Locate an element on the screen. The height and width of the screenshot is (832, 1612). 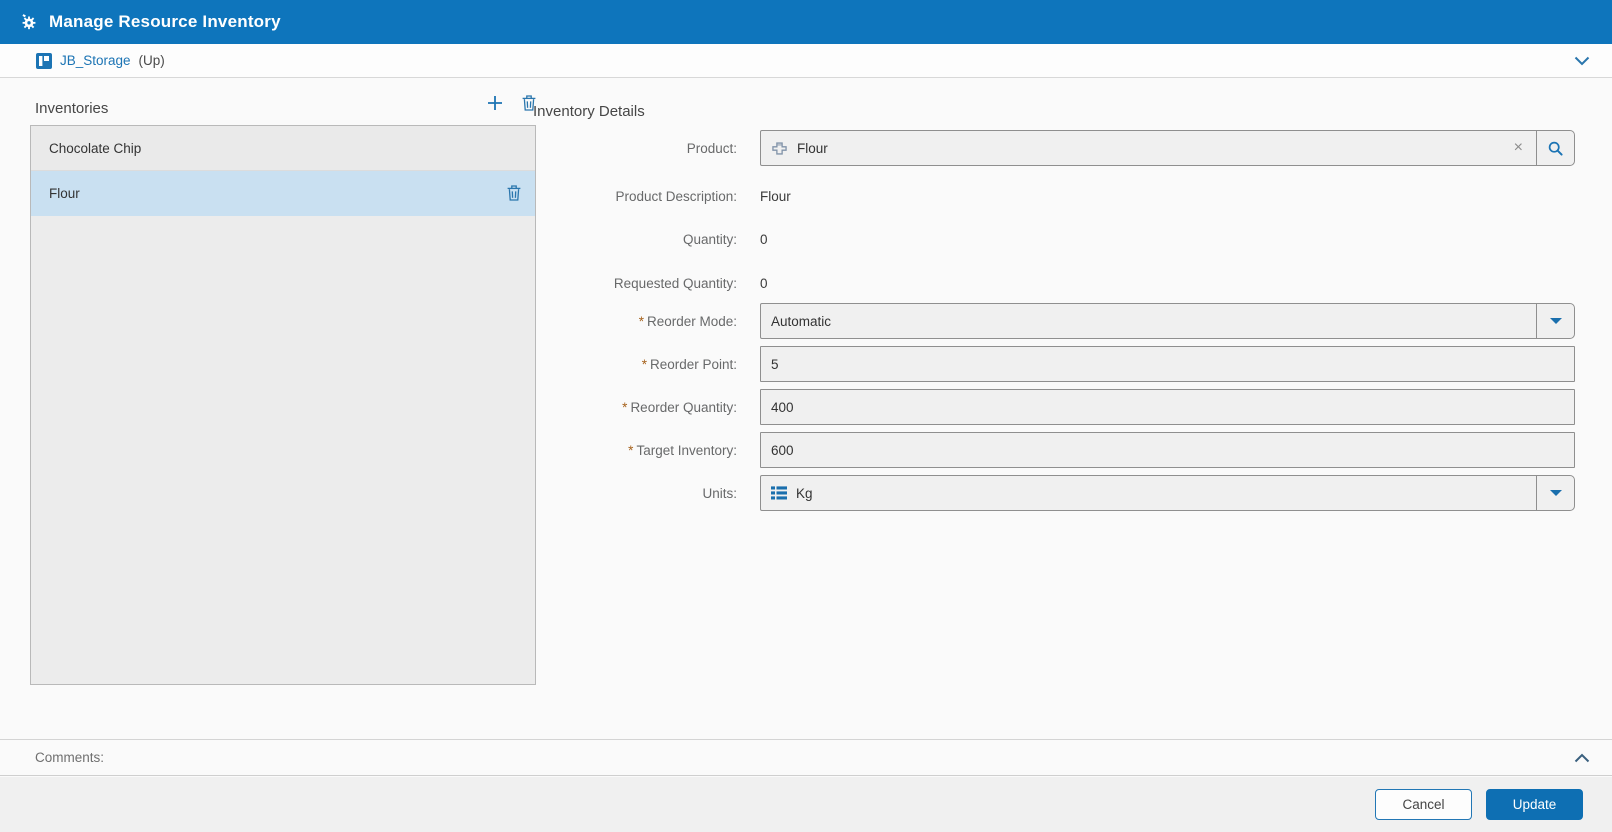
chevron-down-icon is located at coordinates (1582, 61).